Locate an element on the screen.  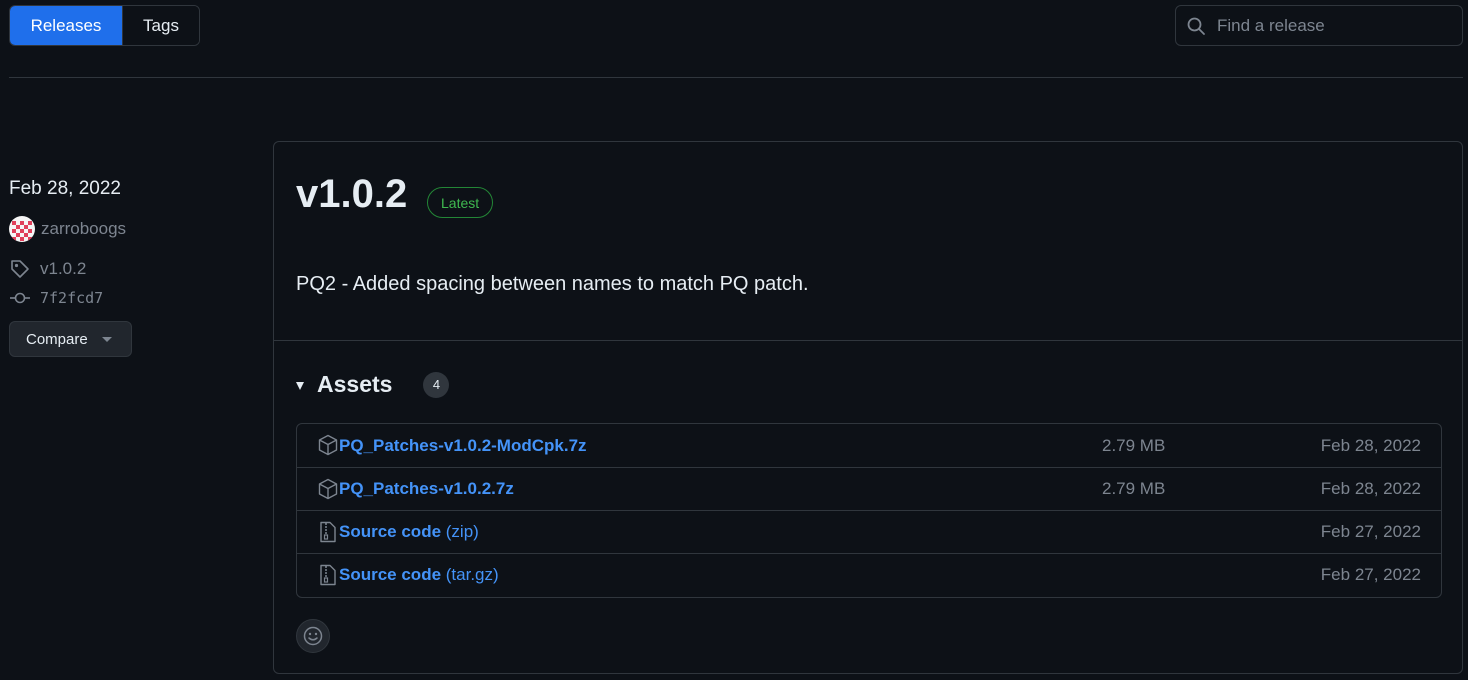
smiley-icon is located at coordinates (313, 636).